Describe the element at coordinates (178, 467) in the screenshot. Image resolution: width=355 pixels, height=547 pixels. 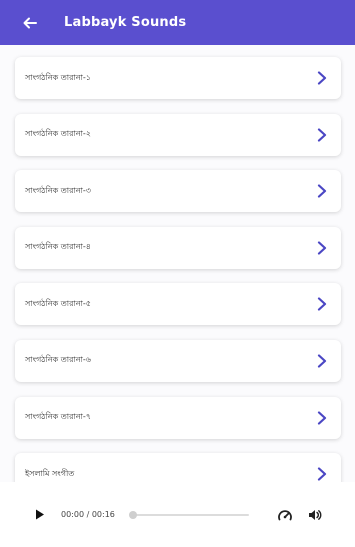
I see `list-item: ইসলামি সংগীত` at that location.